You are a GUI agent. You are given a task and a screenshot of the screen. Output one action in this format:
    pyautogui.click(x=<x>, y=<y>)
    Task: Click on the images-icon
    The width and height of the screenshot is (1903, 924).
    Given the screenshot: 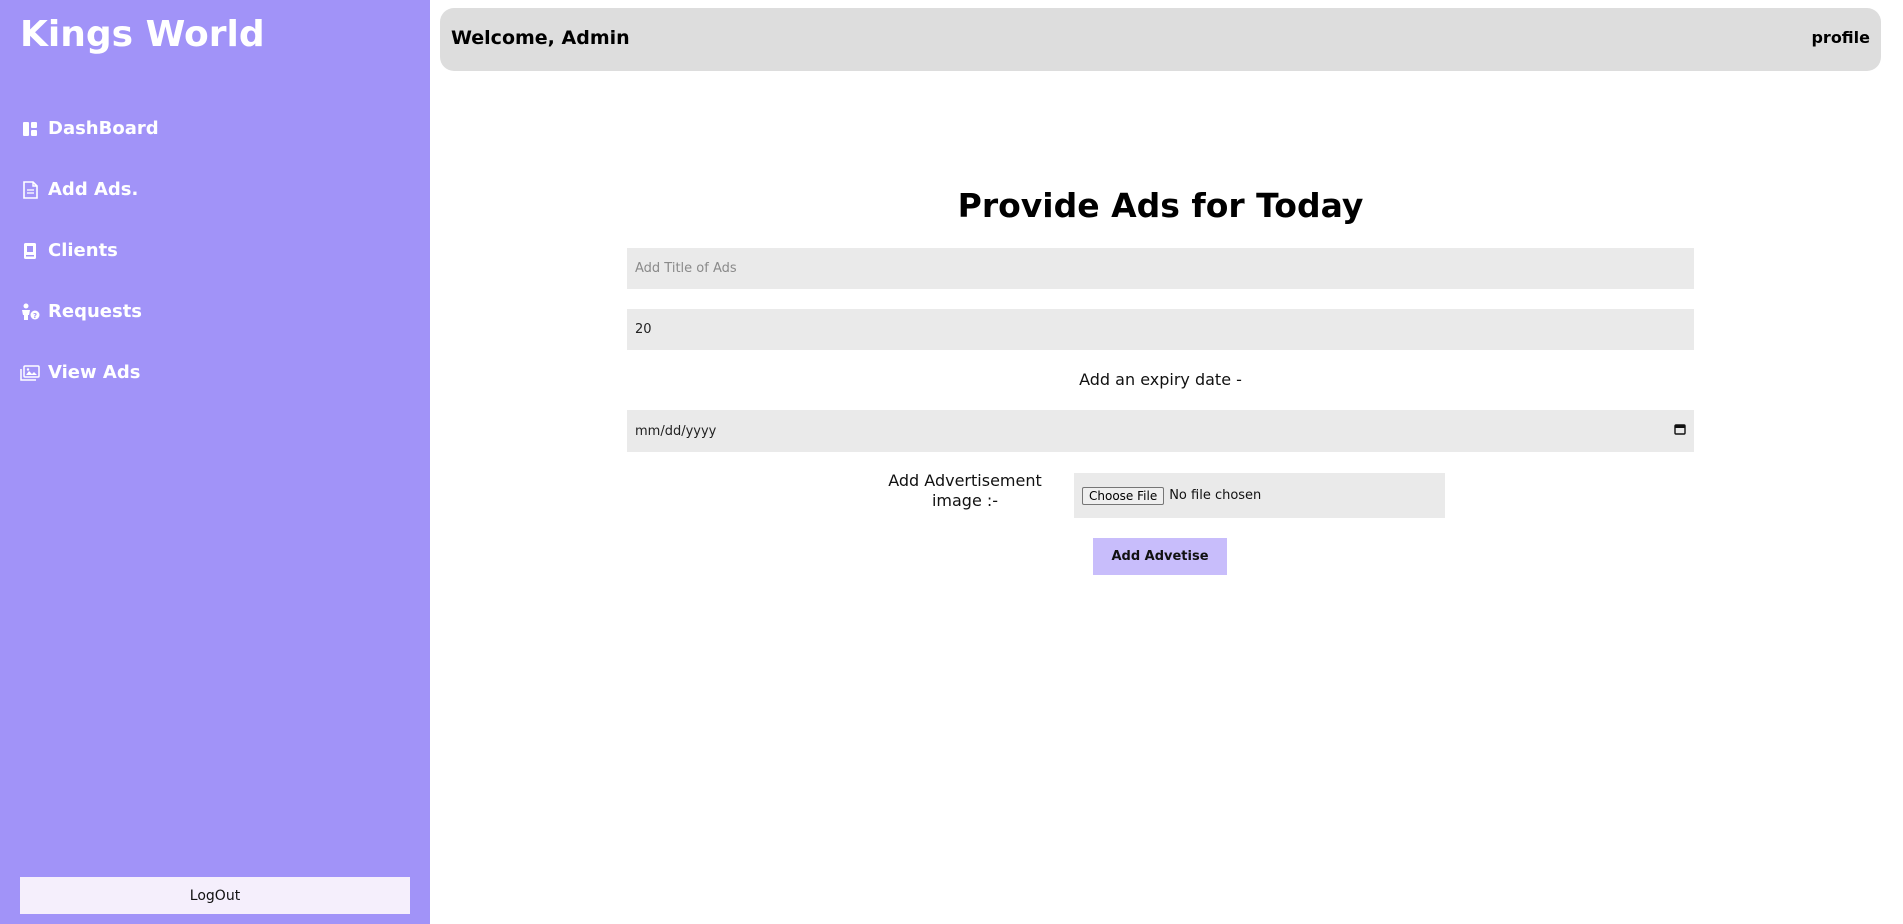 What is the action you would take?
    pyautogui.click(x=30, y=373)
    